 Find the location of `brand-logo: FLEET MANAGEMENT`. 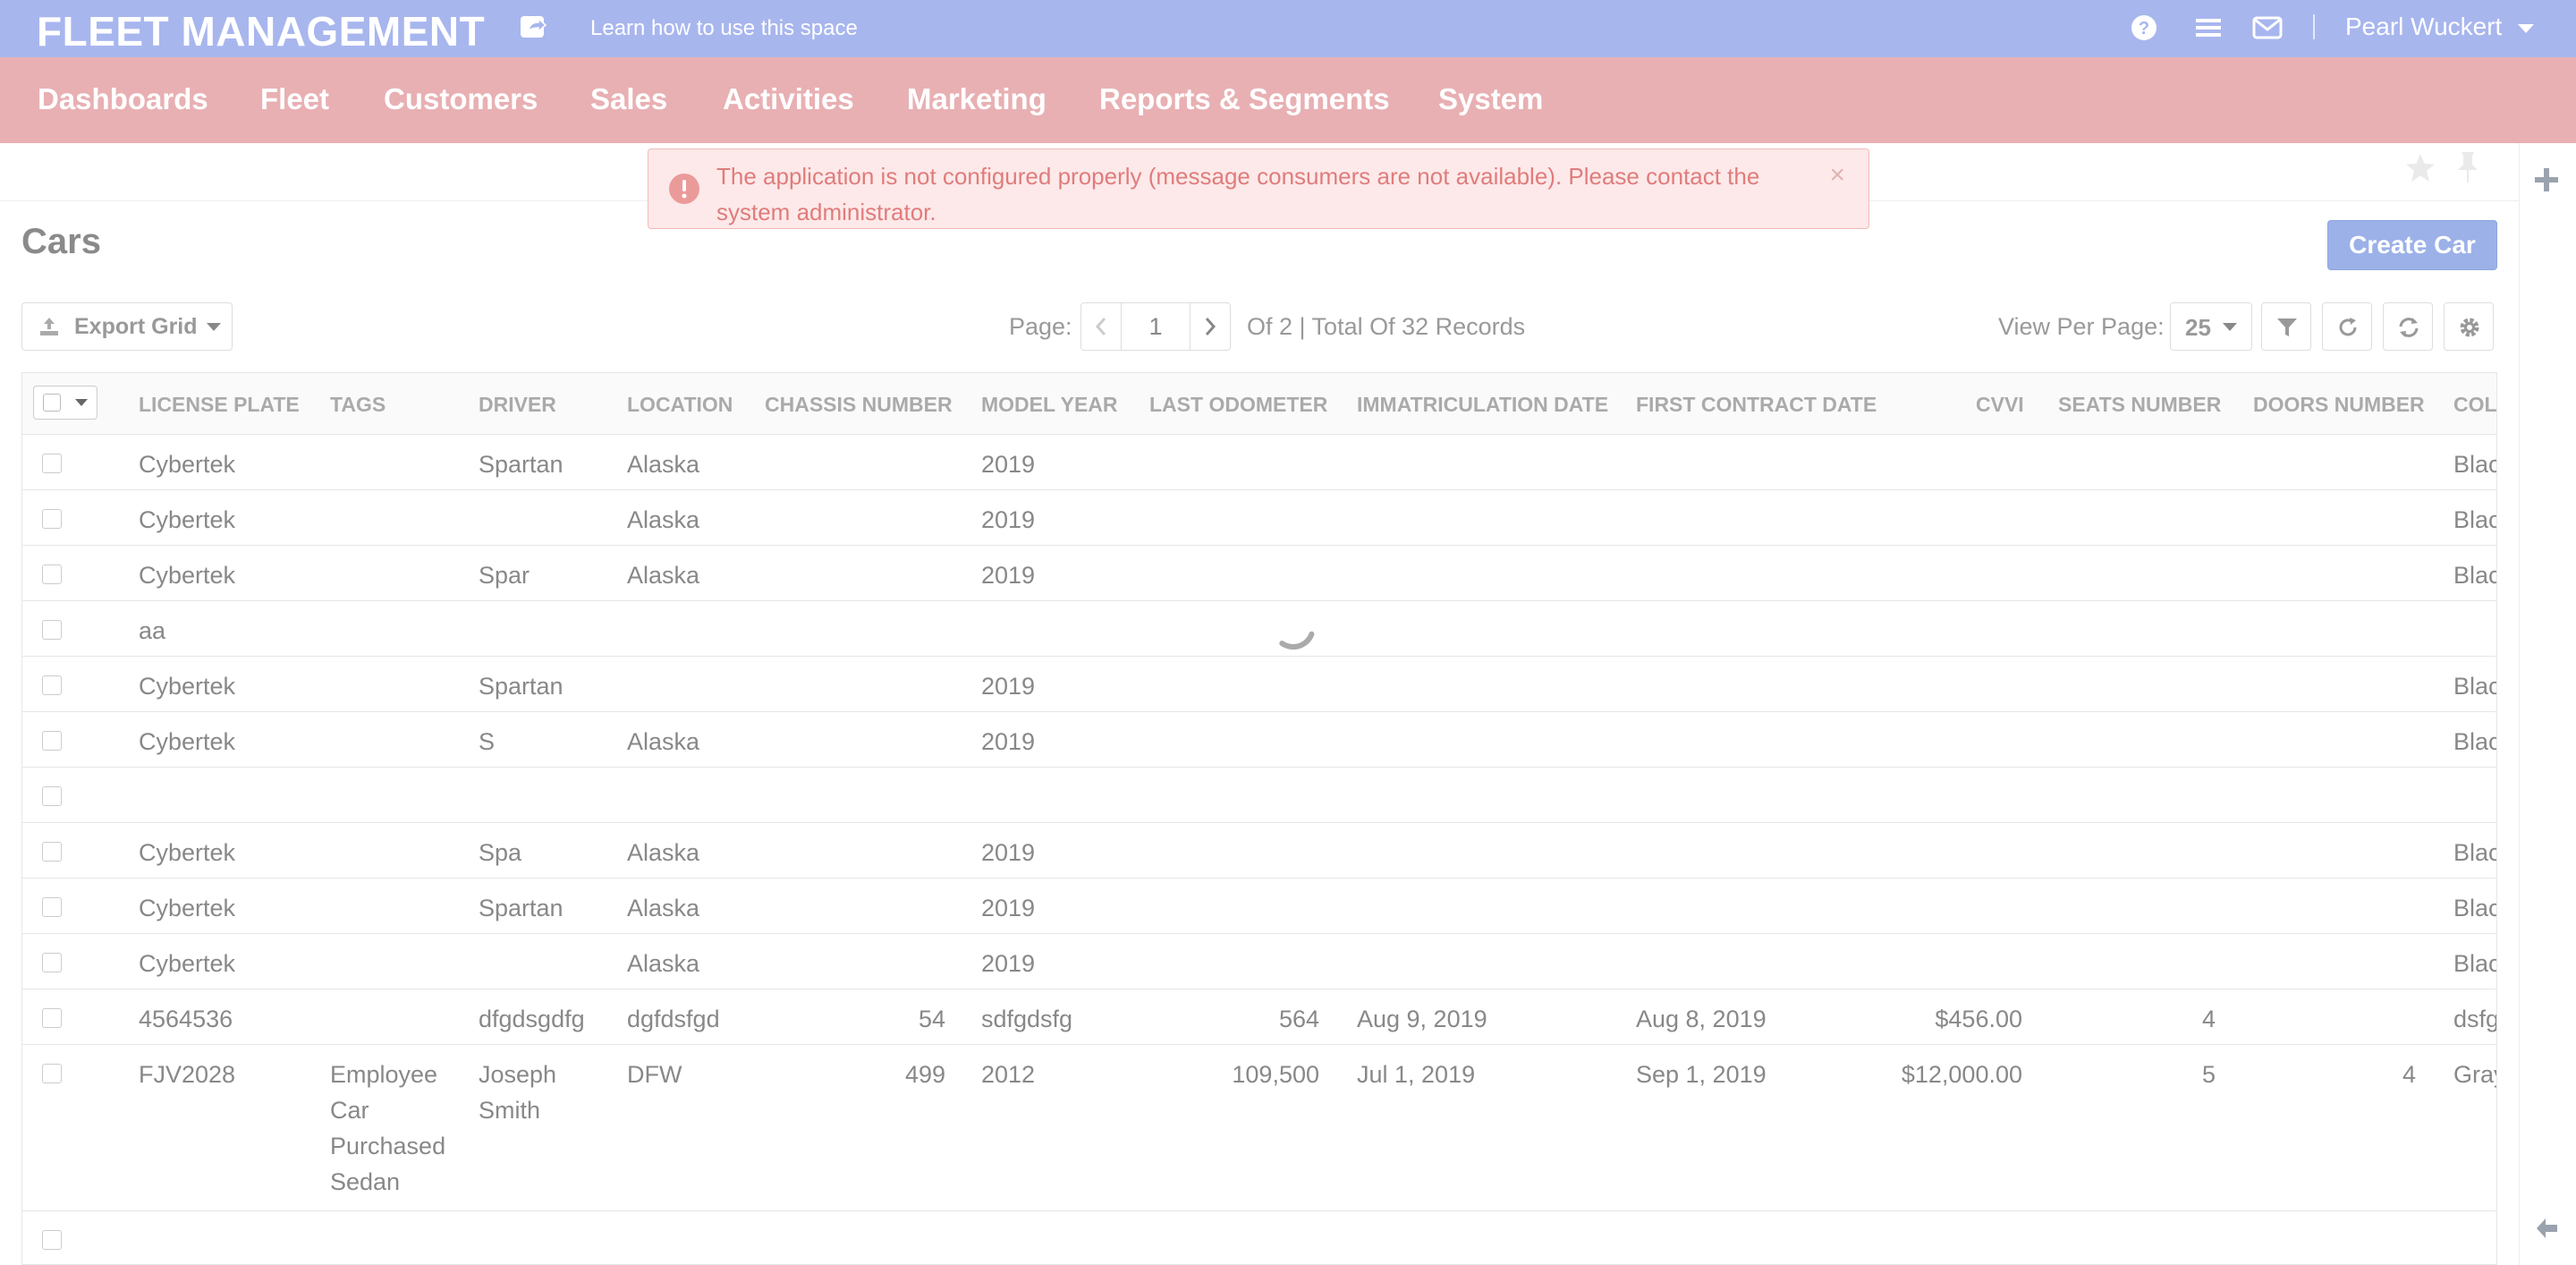

brand-logo: FLEET MANAGEMENT is located at coordinates (261, 31).